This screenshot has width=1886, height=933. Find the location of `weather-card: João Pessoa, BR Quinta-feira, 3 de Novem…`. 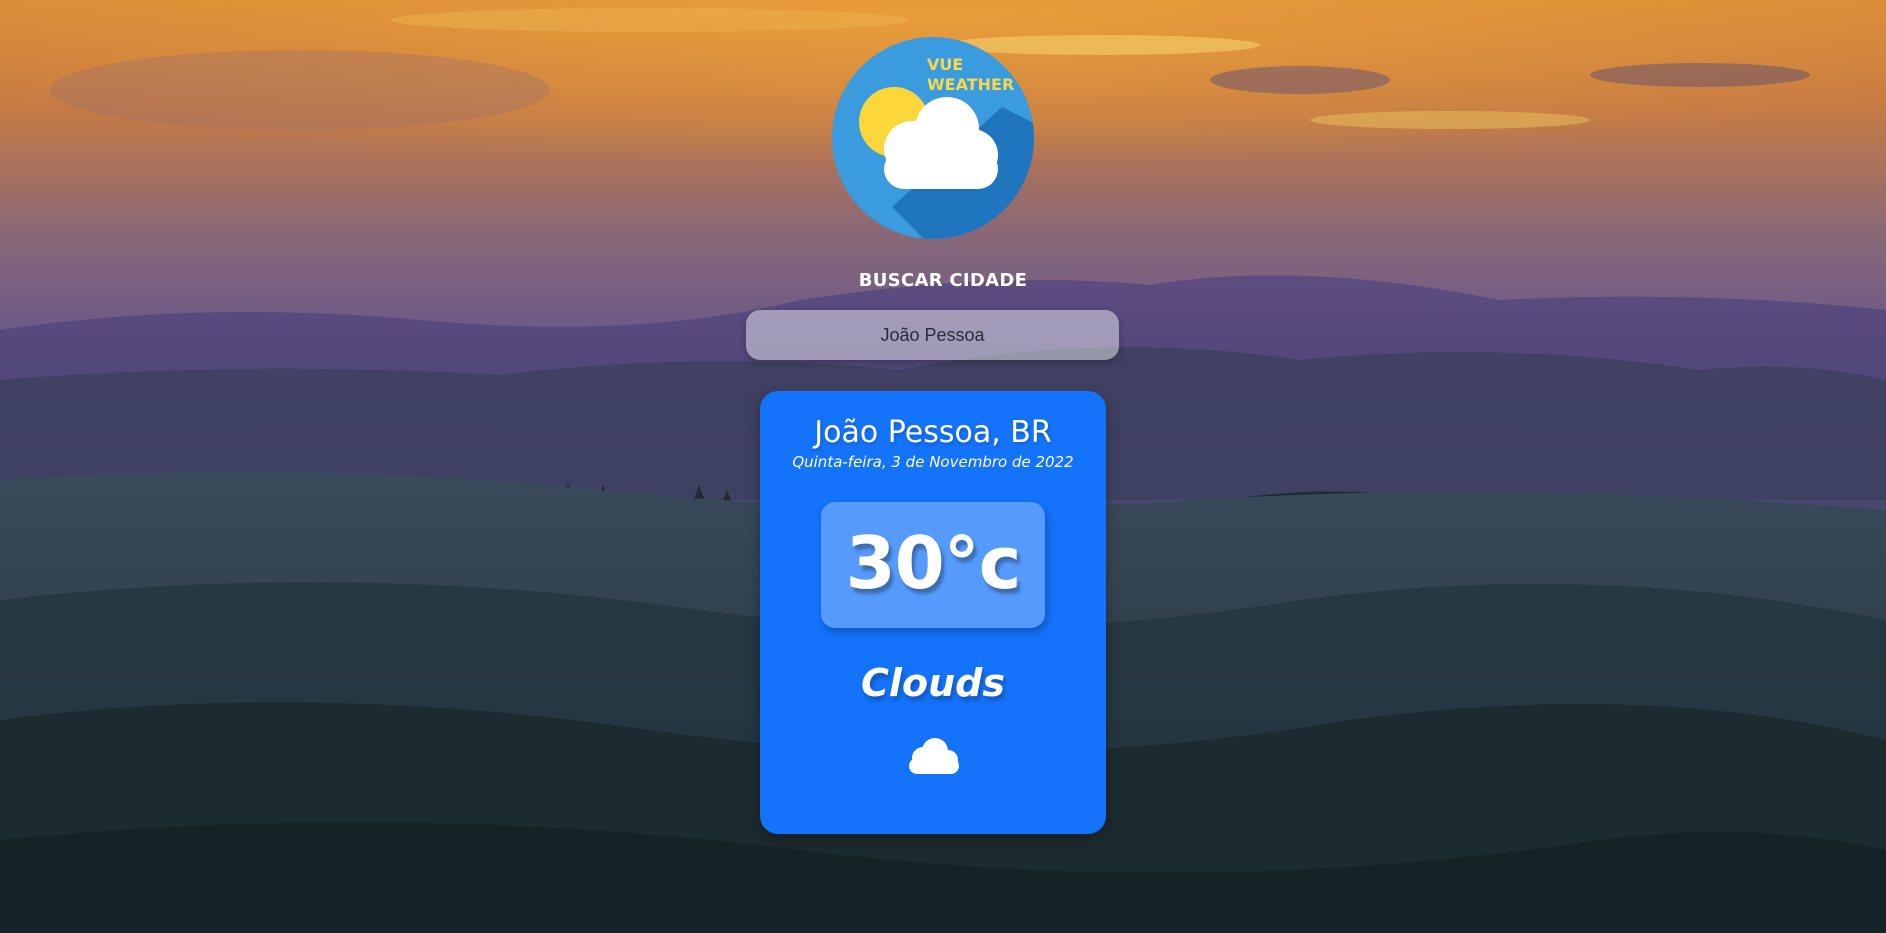

weather-card: João Pessoa, BR Quinta-feira, 3 de Novem… is located at coordinates (933, 612).